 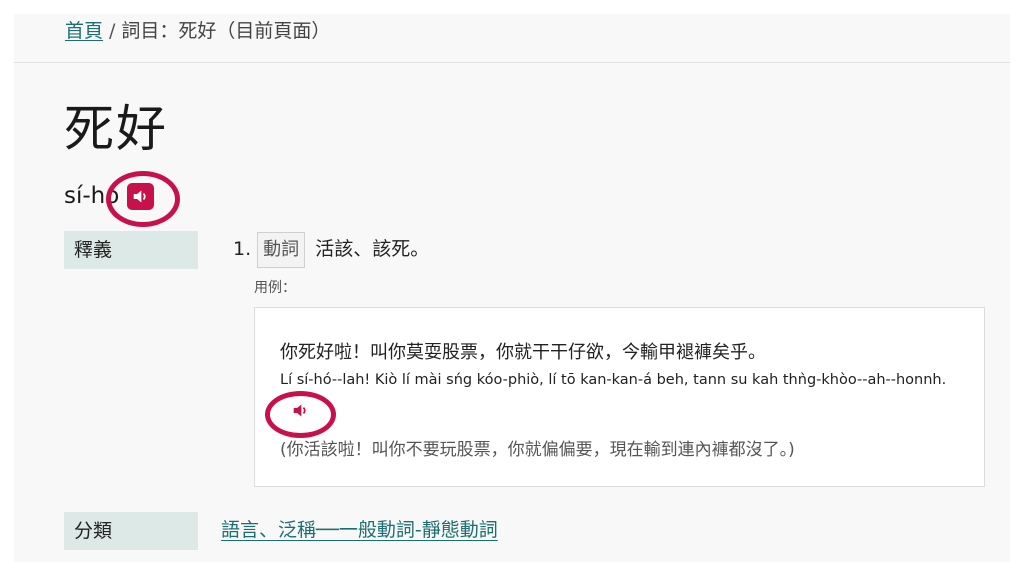 I want to click on sense-item: 1. 動詞 活該、該死。, so click(x=331, y=249).